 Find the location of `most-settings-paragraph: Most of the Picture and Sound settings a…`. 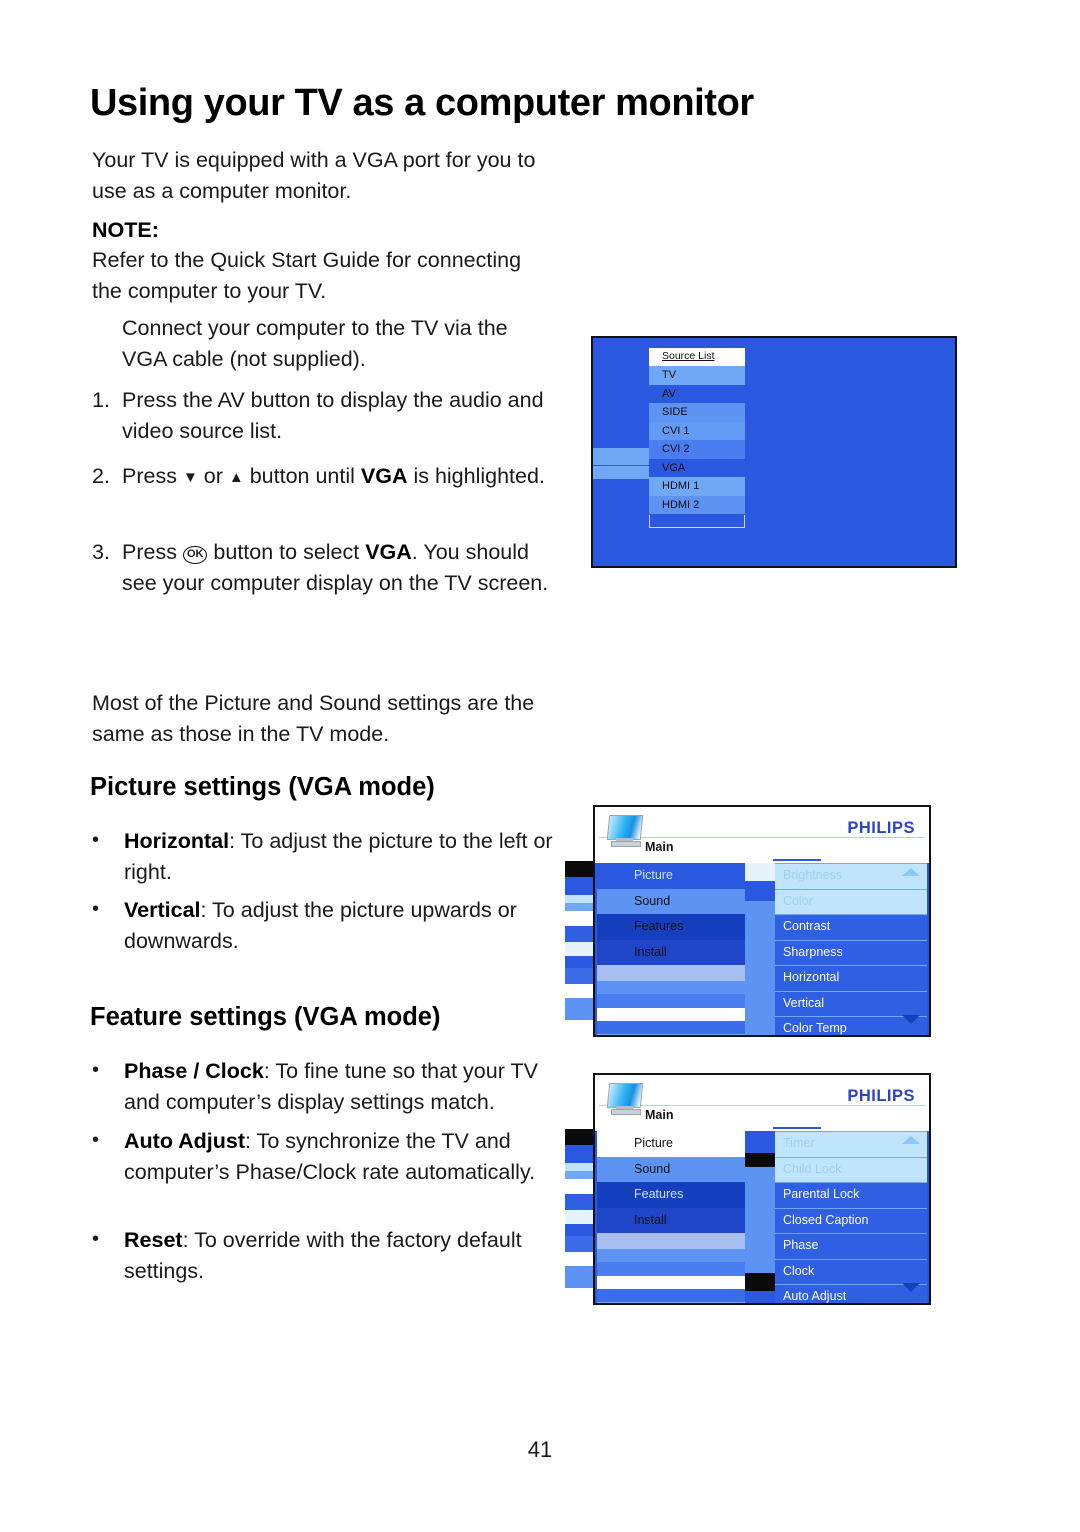

most-settings-paragraph: Most of the Picture and Sound settings a… is located at coordinates (313, 718).